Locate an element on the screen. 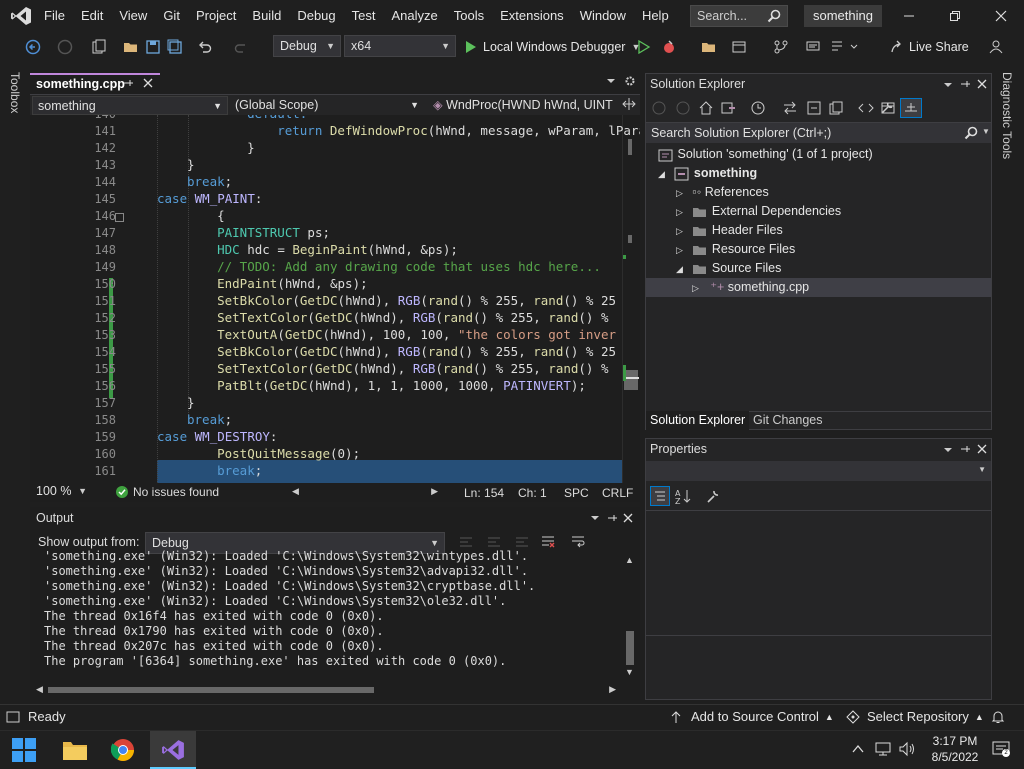 The width and height of the screenshot is (1024, 769). tree-item-source-files: ◢ Source Files is located at coordinates (728, 268).